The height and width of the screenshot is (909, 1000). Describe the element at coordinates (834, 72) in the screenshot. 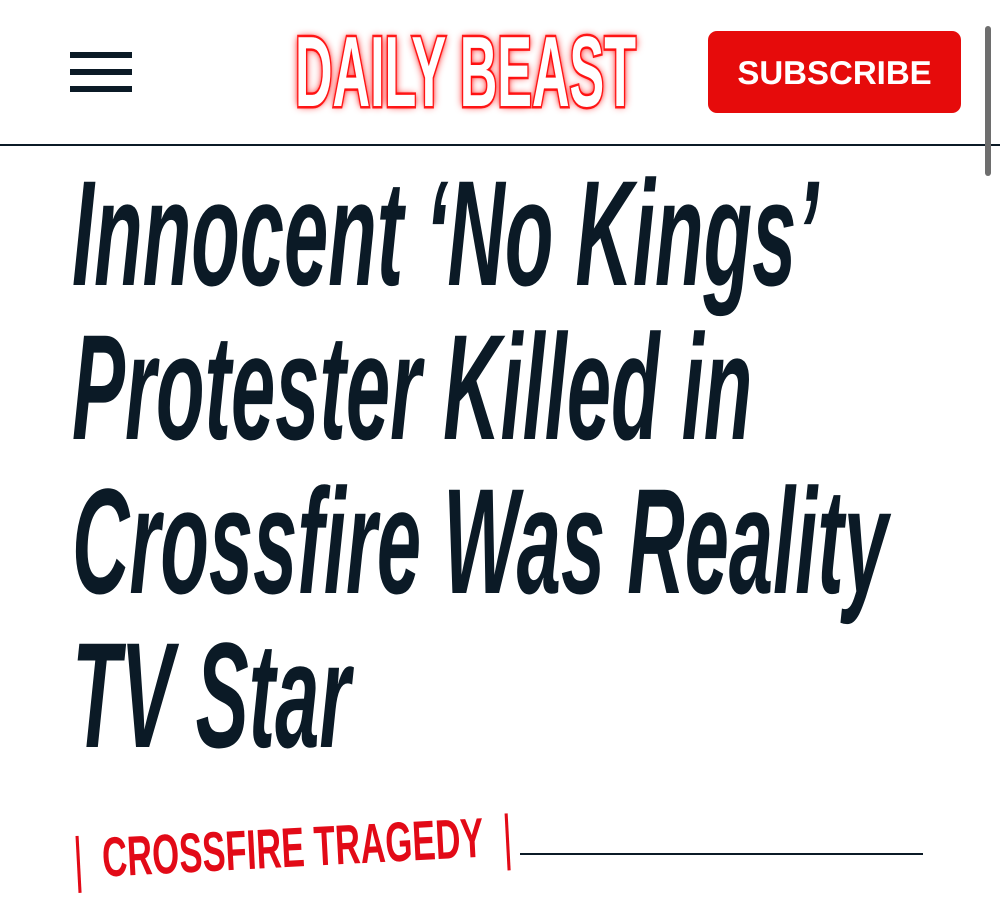

I see `subscribe-button: SUBSCRIBE` at that location.